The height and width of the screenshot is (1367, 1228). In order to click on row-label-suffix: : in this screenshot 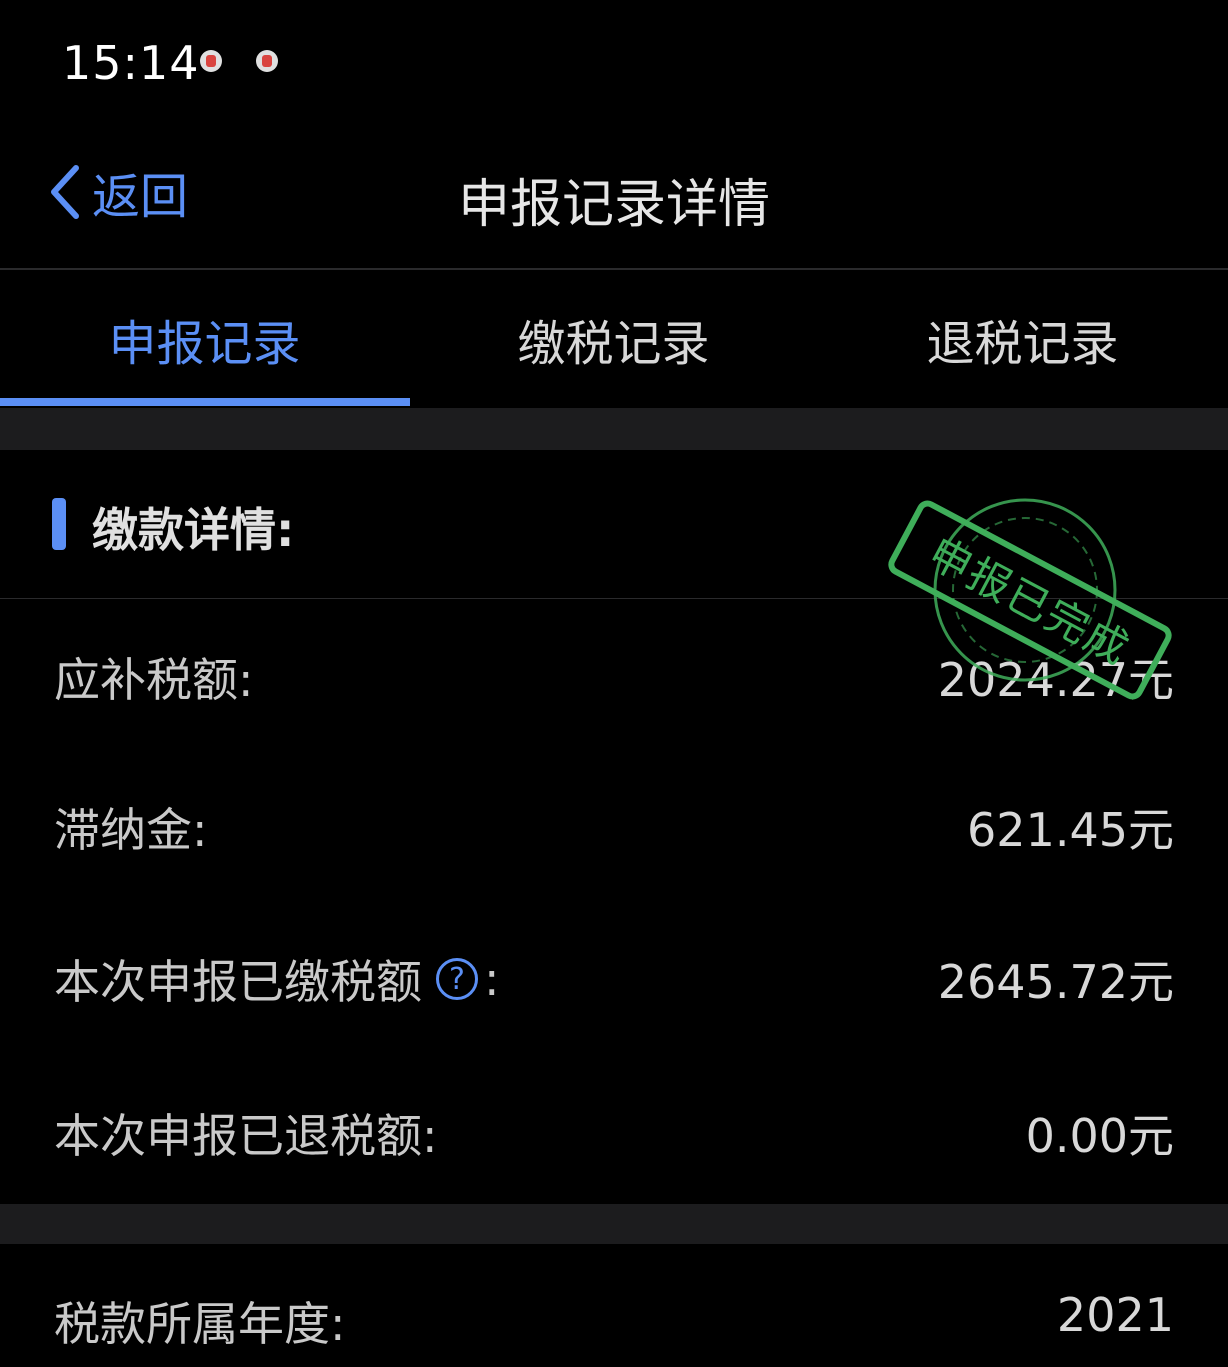, I will do `click(492, 979)`.